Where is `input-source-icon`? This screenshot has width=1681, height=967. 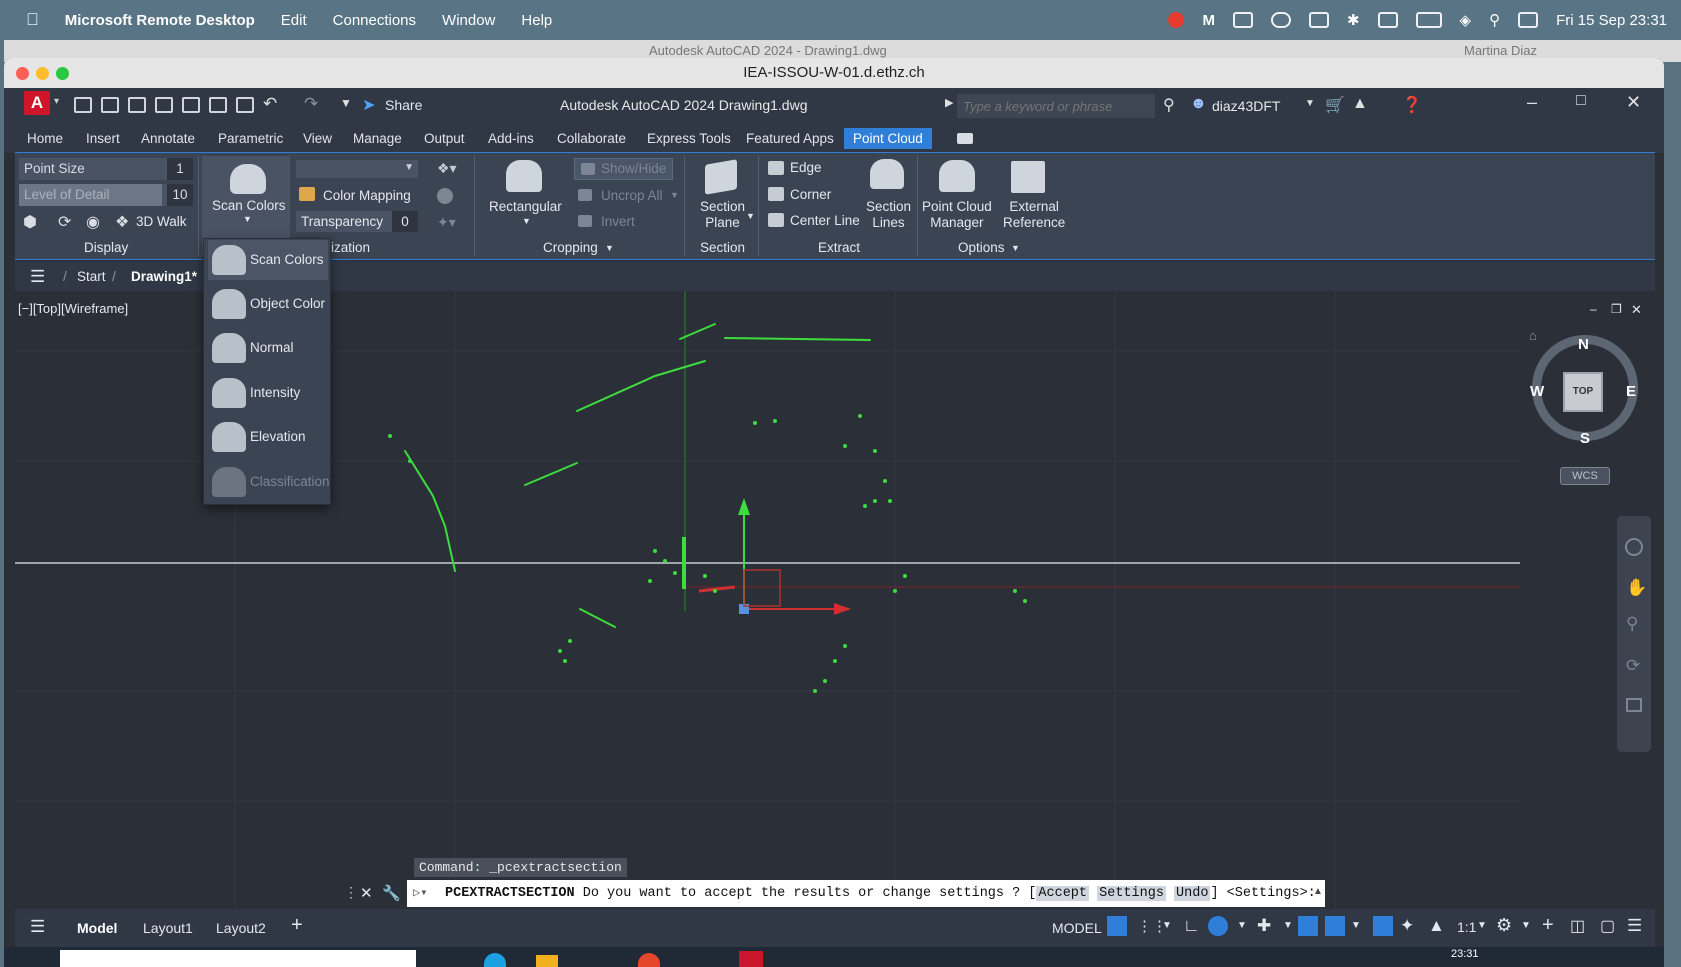
input-source-icon is located at coordinates (1387, 20).